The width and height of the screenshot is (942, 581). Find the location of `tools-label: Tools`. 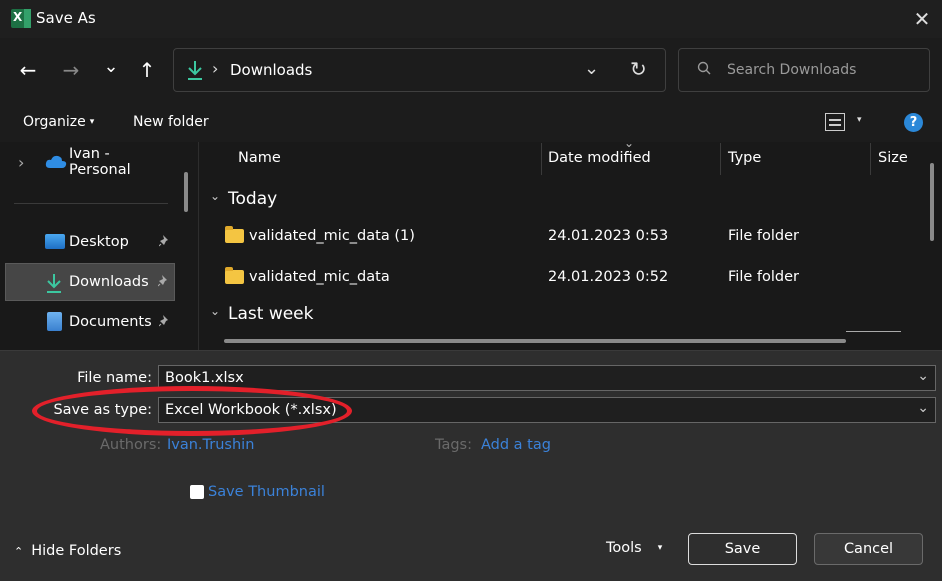

tools-label: Tools is located at coordinates (624, 548).